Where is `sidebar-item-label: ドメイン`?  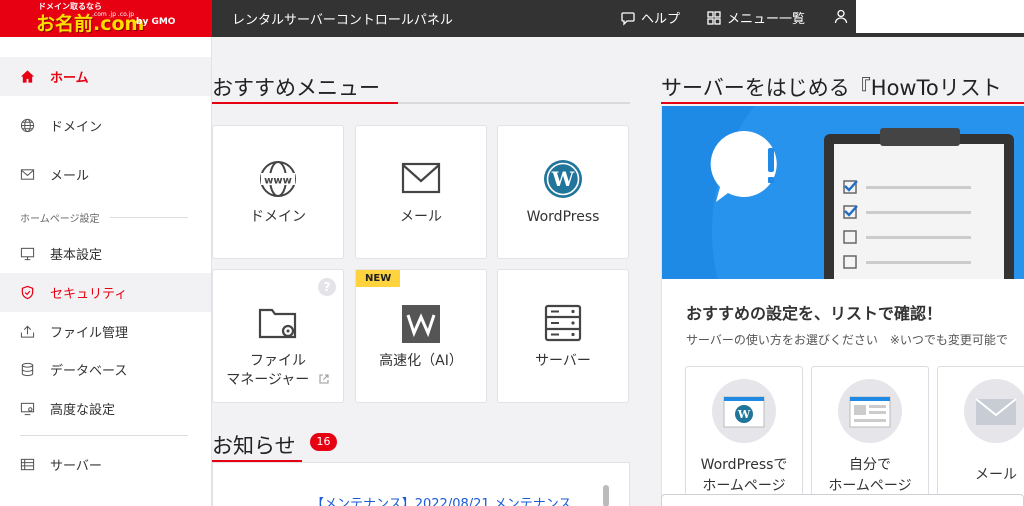 sidebar-item-label: ドメイン is located at coordinates (76, 127).